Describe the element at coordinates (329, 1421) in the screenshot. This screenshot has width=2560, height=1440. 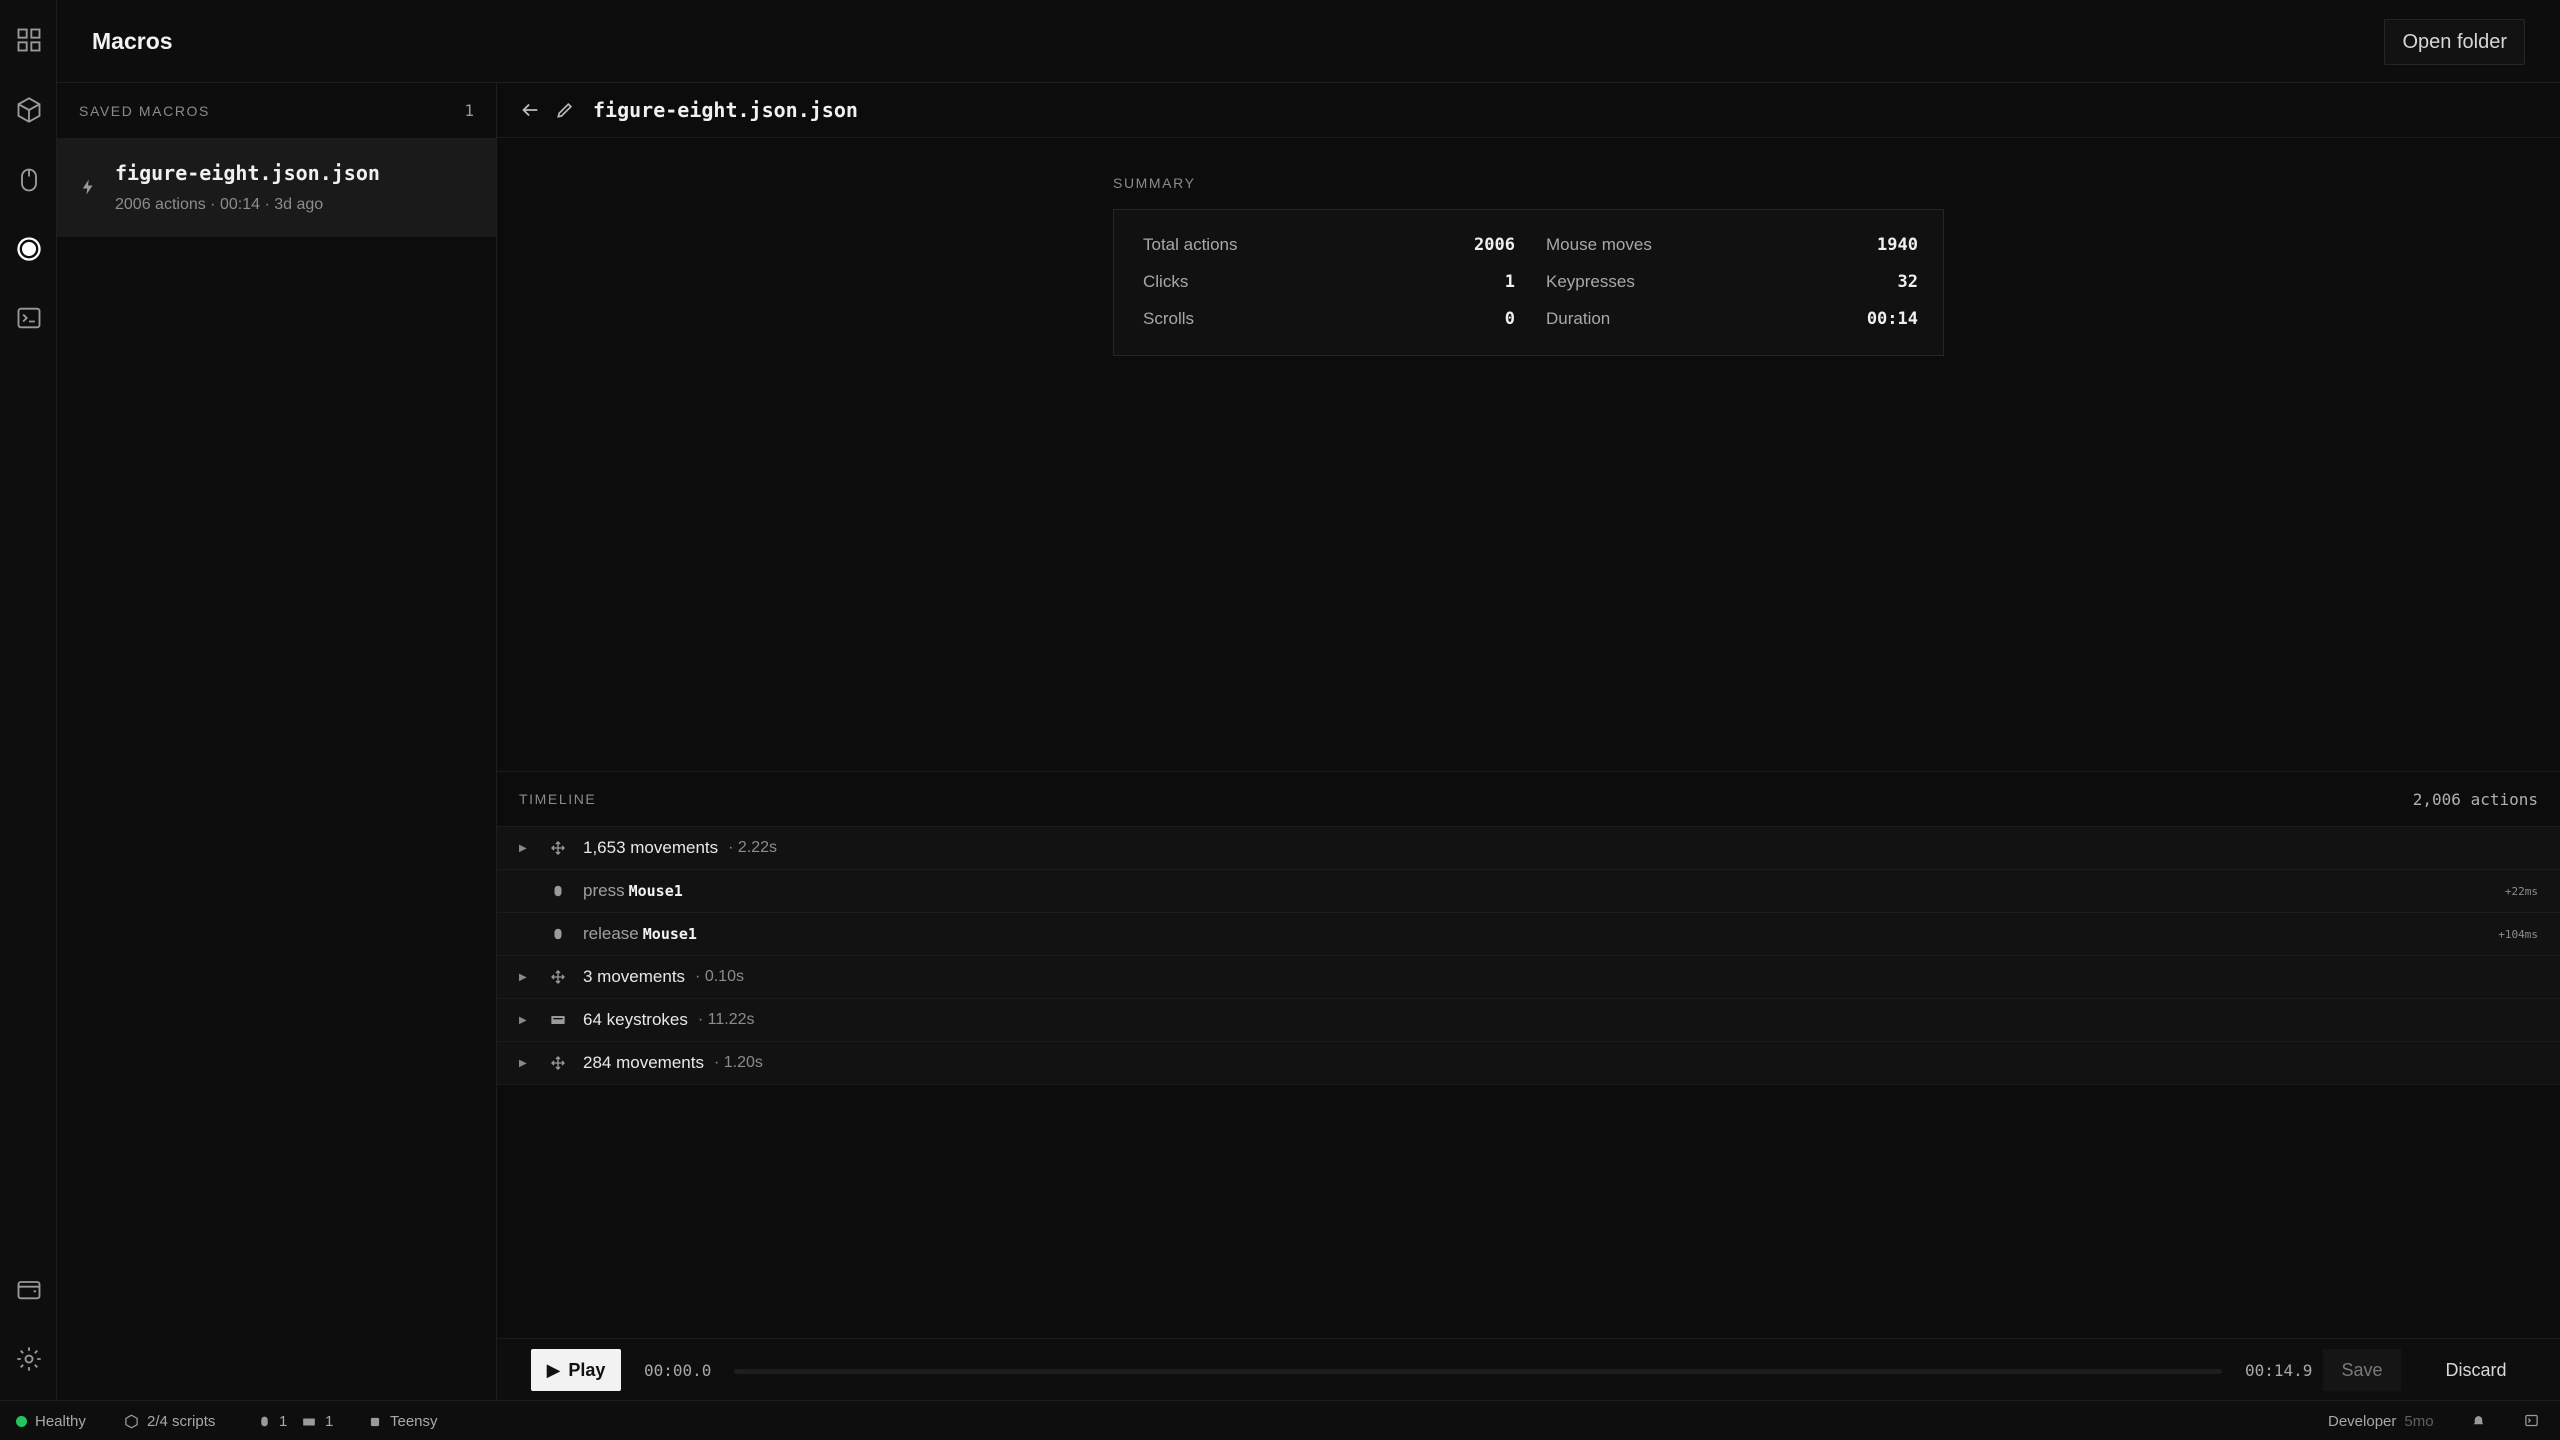
I see `keyboard-count: 1` at that location.